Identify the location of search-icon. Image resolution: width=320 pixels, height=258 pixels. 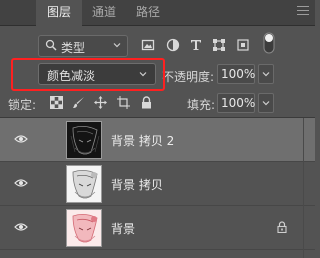
(51, 45).